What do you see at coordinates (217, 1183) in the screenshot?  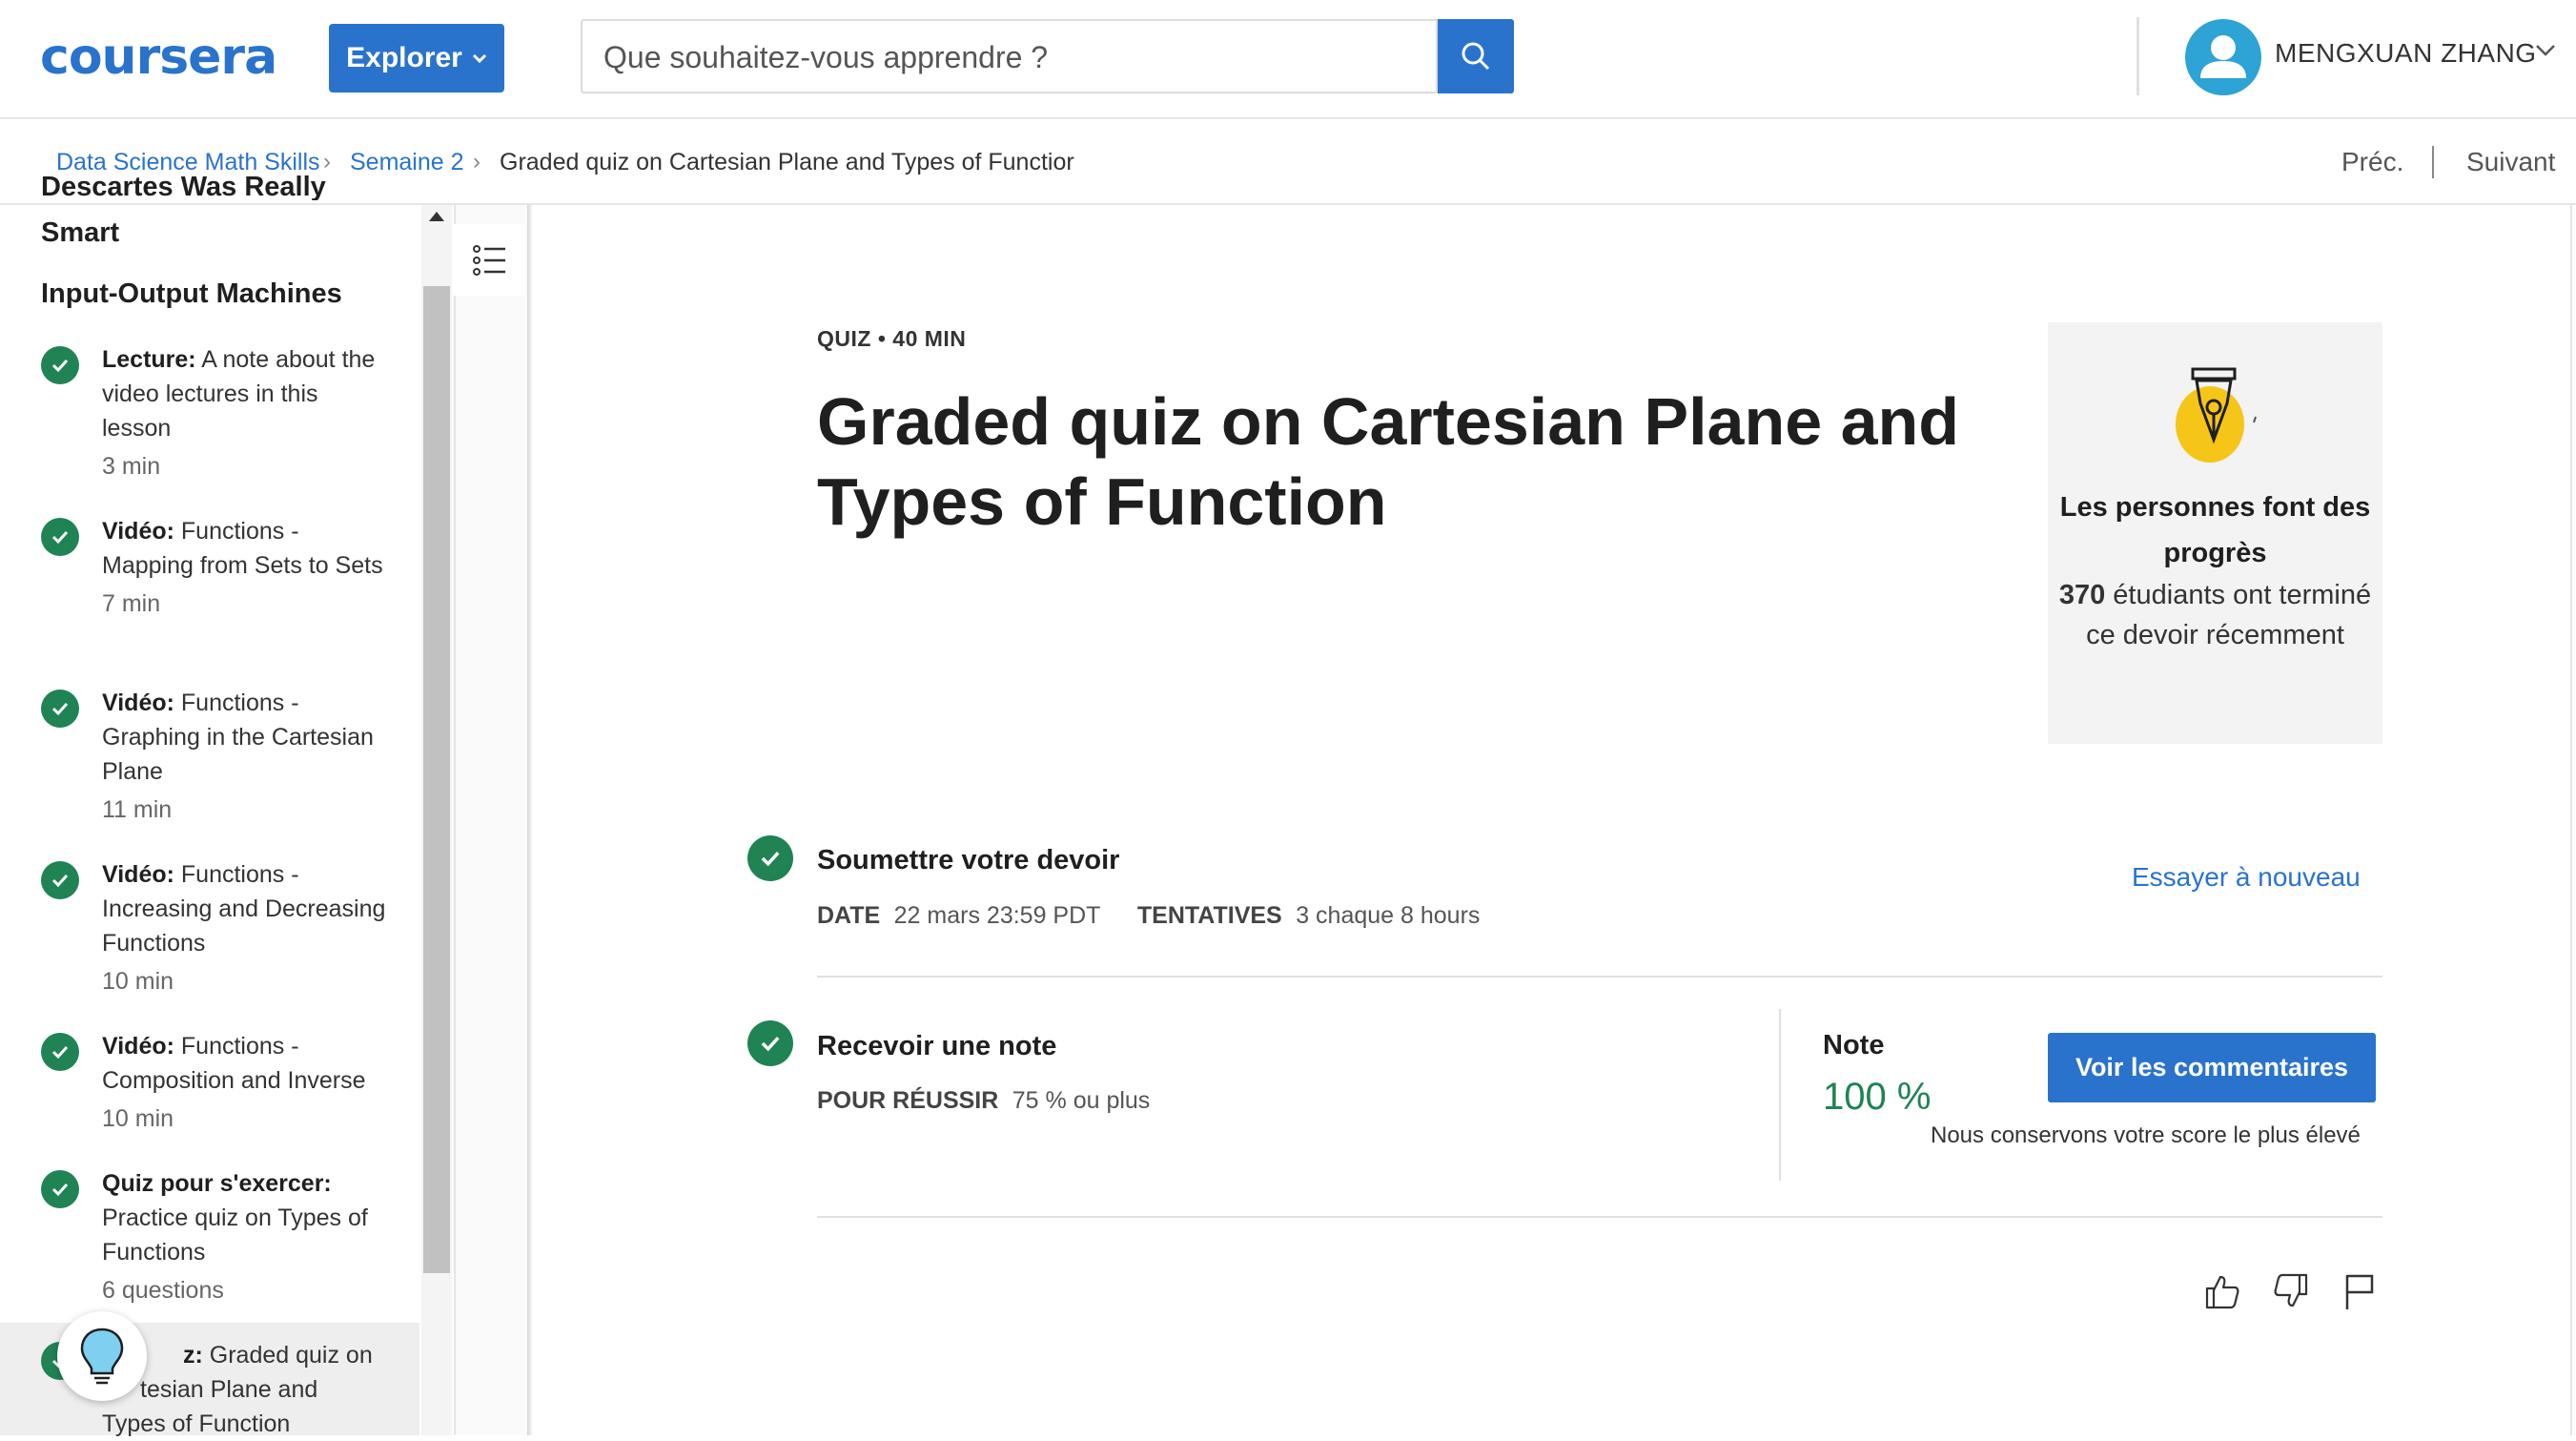 I see `item-type: Quiz pour s'exercer:` at bounding box center [217, 1183].